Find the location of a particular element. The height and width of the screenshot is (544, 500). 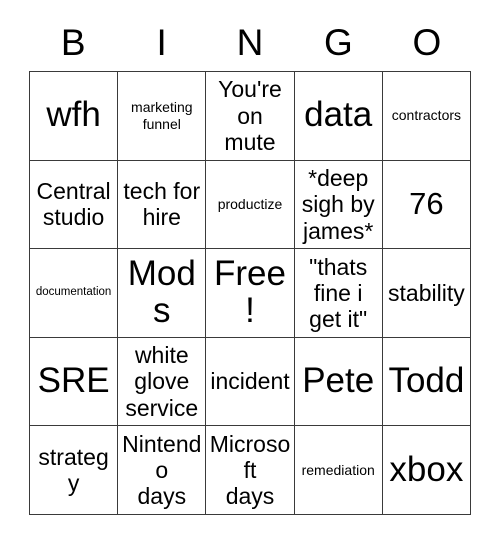

bingo-cell-label: xbox is located at coordinates (426, 469).